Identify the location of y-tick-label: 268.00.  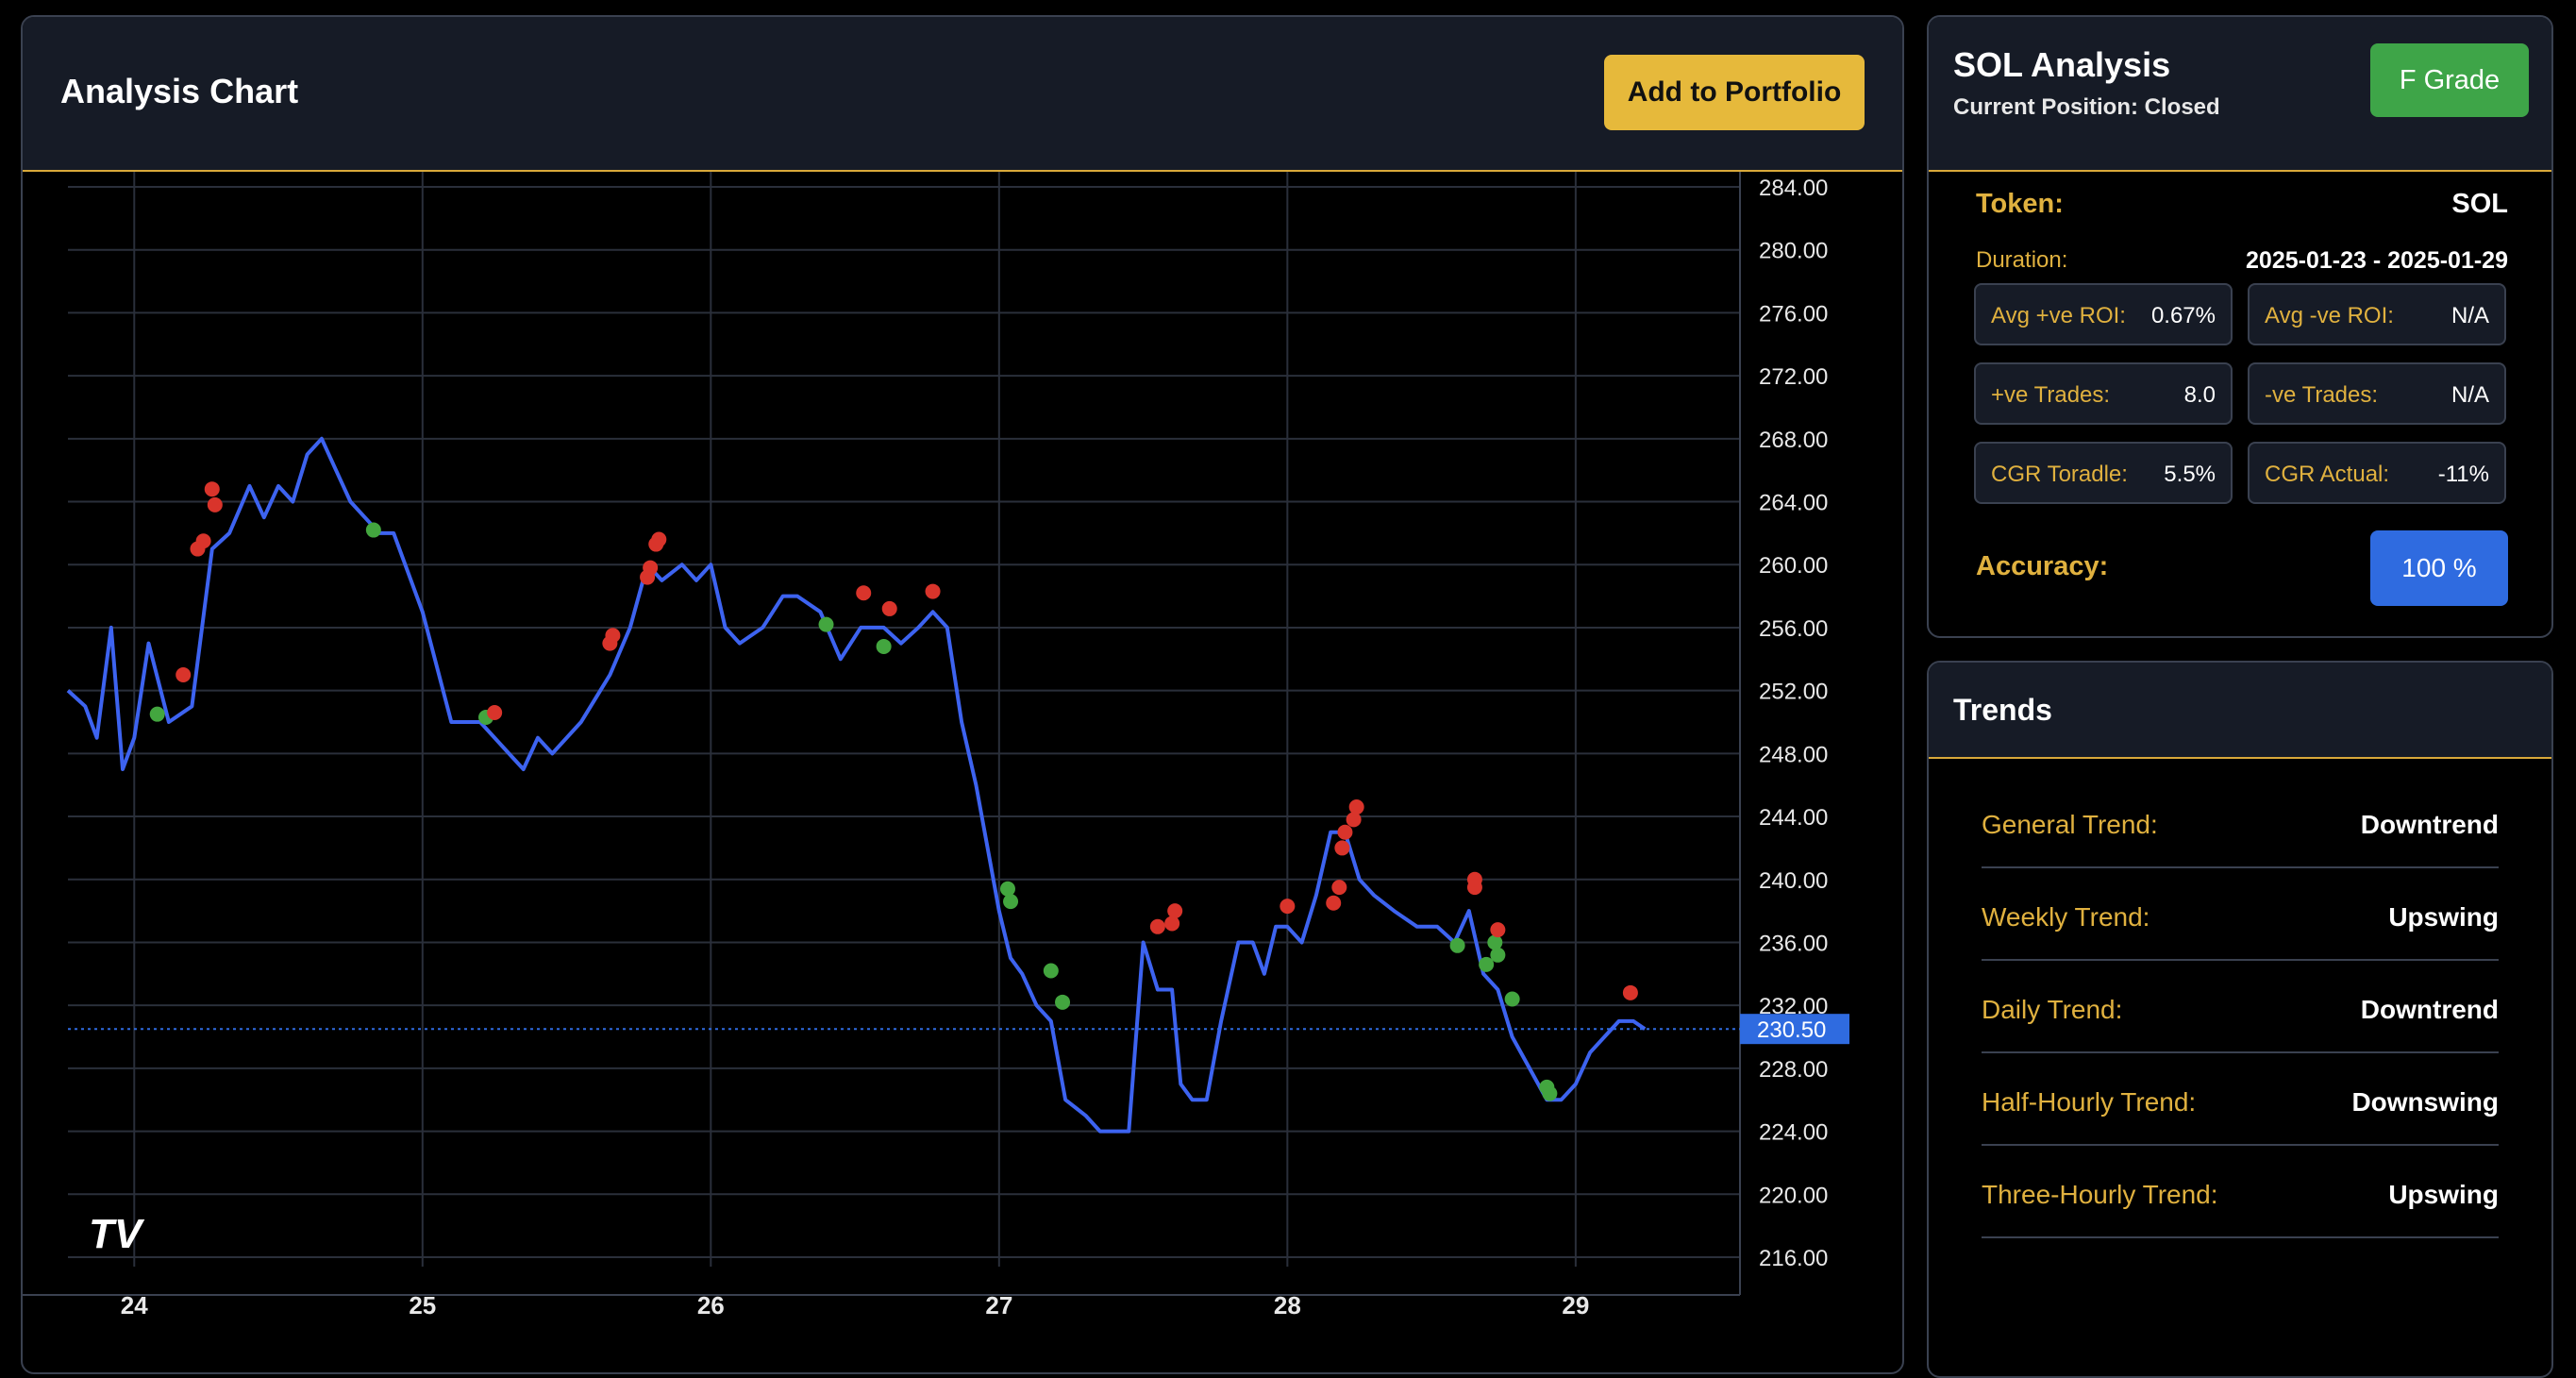
(1793, 440).